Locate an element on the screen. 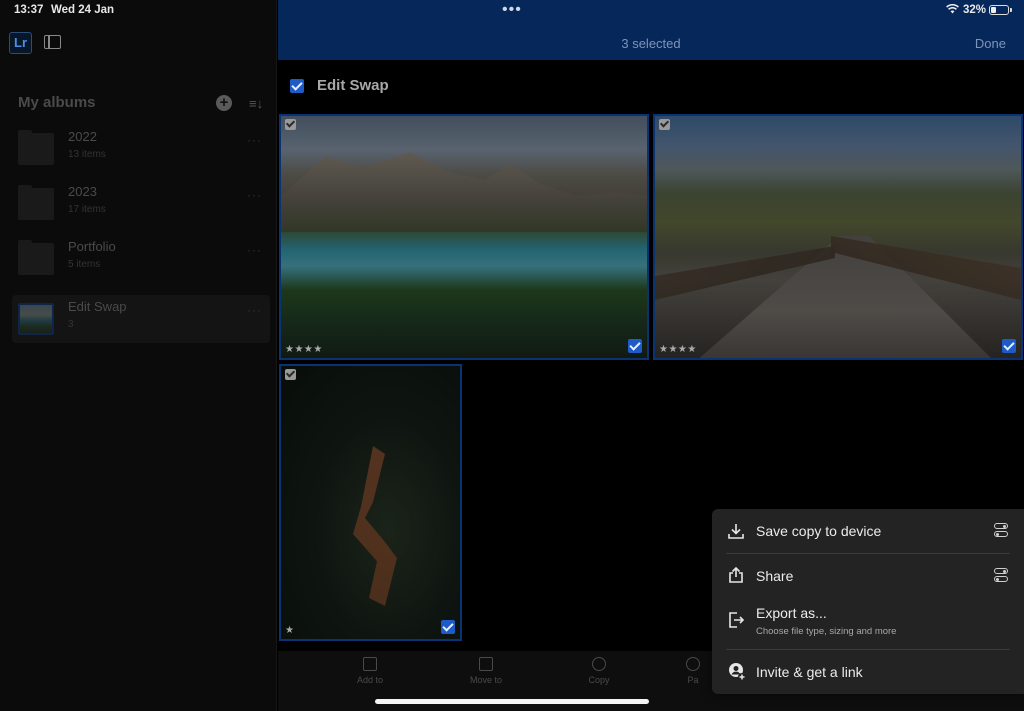  copy-settings-icon is located at coordinates (599, 664).